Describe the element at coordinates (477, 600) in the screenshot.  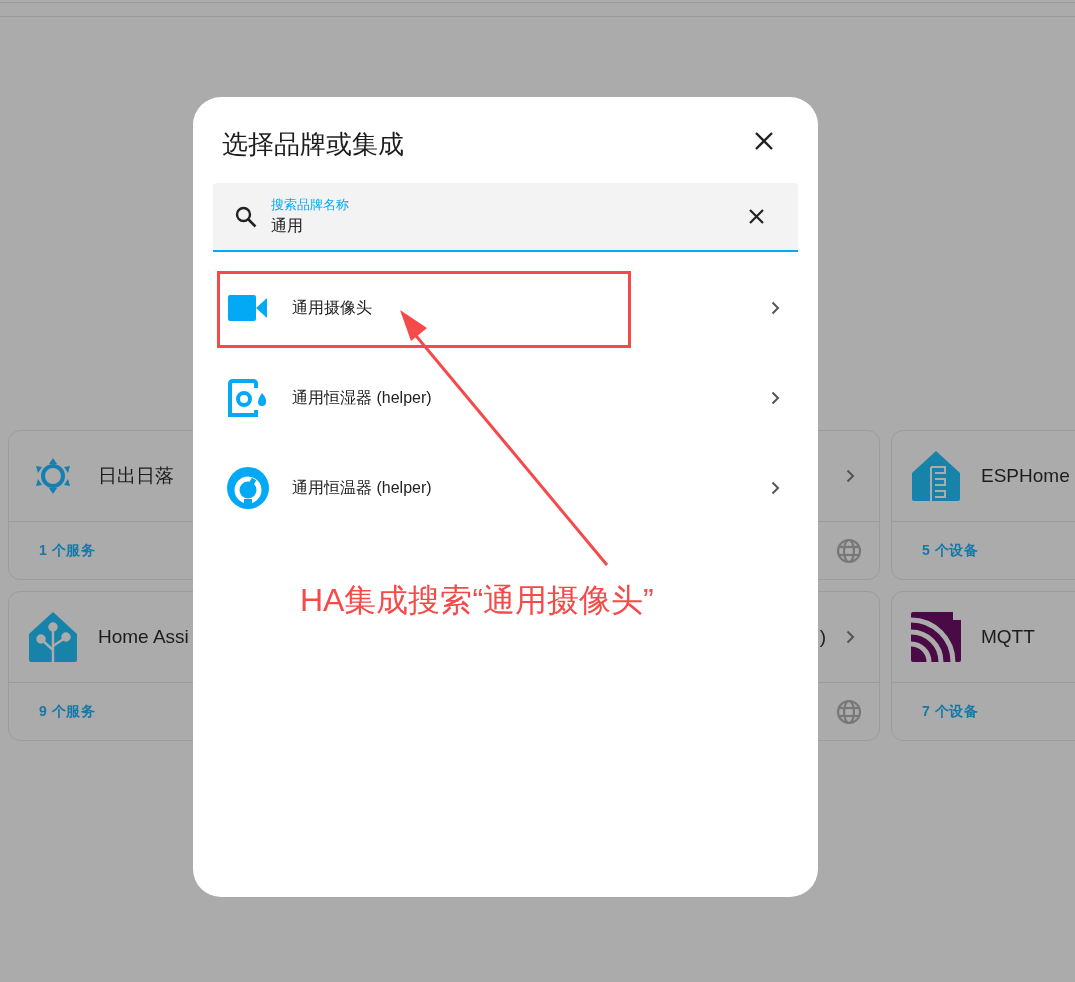
I see `annotation-text: HA集成搜索“通用摄像头”` at that location.